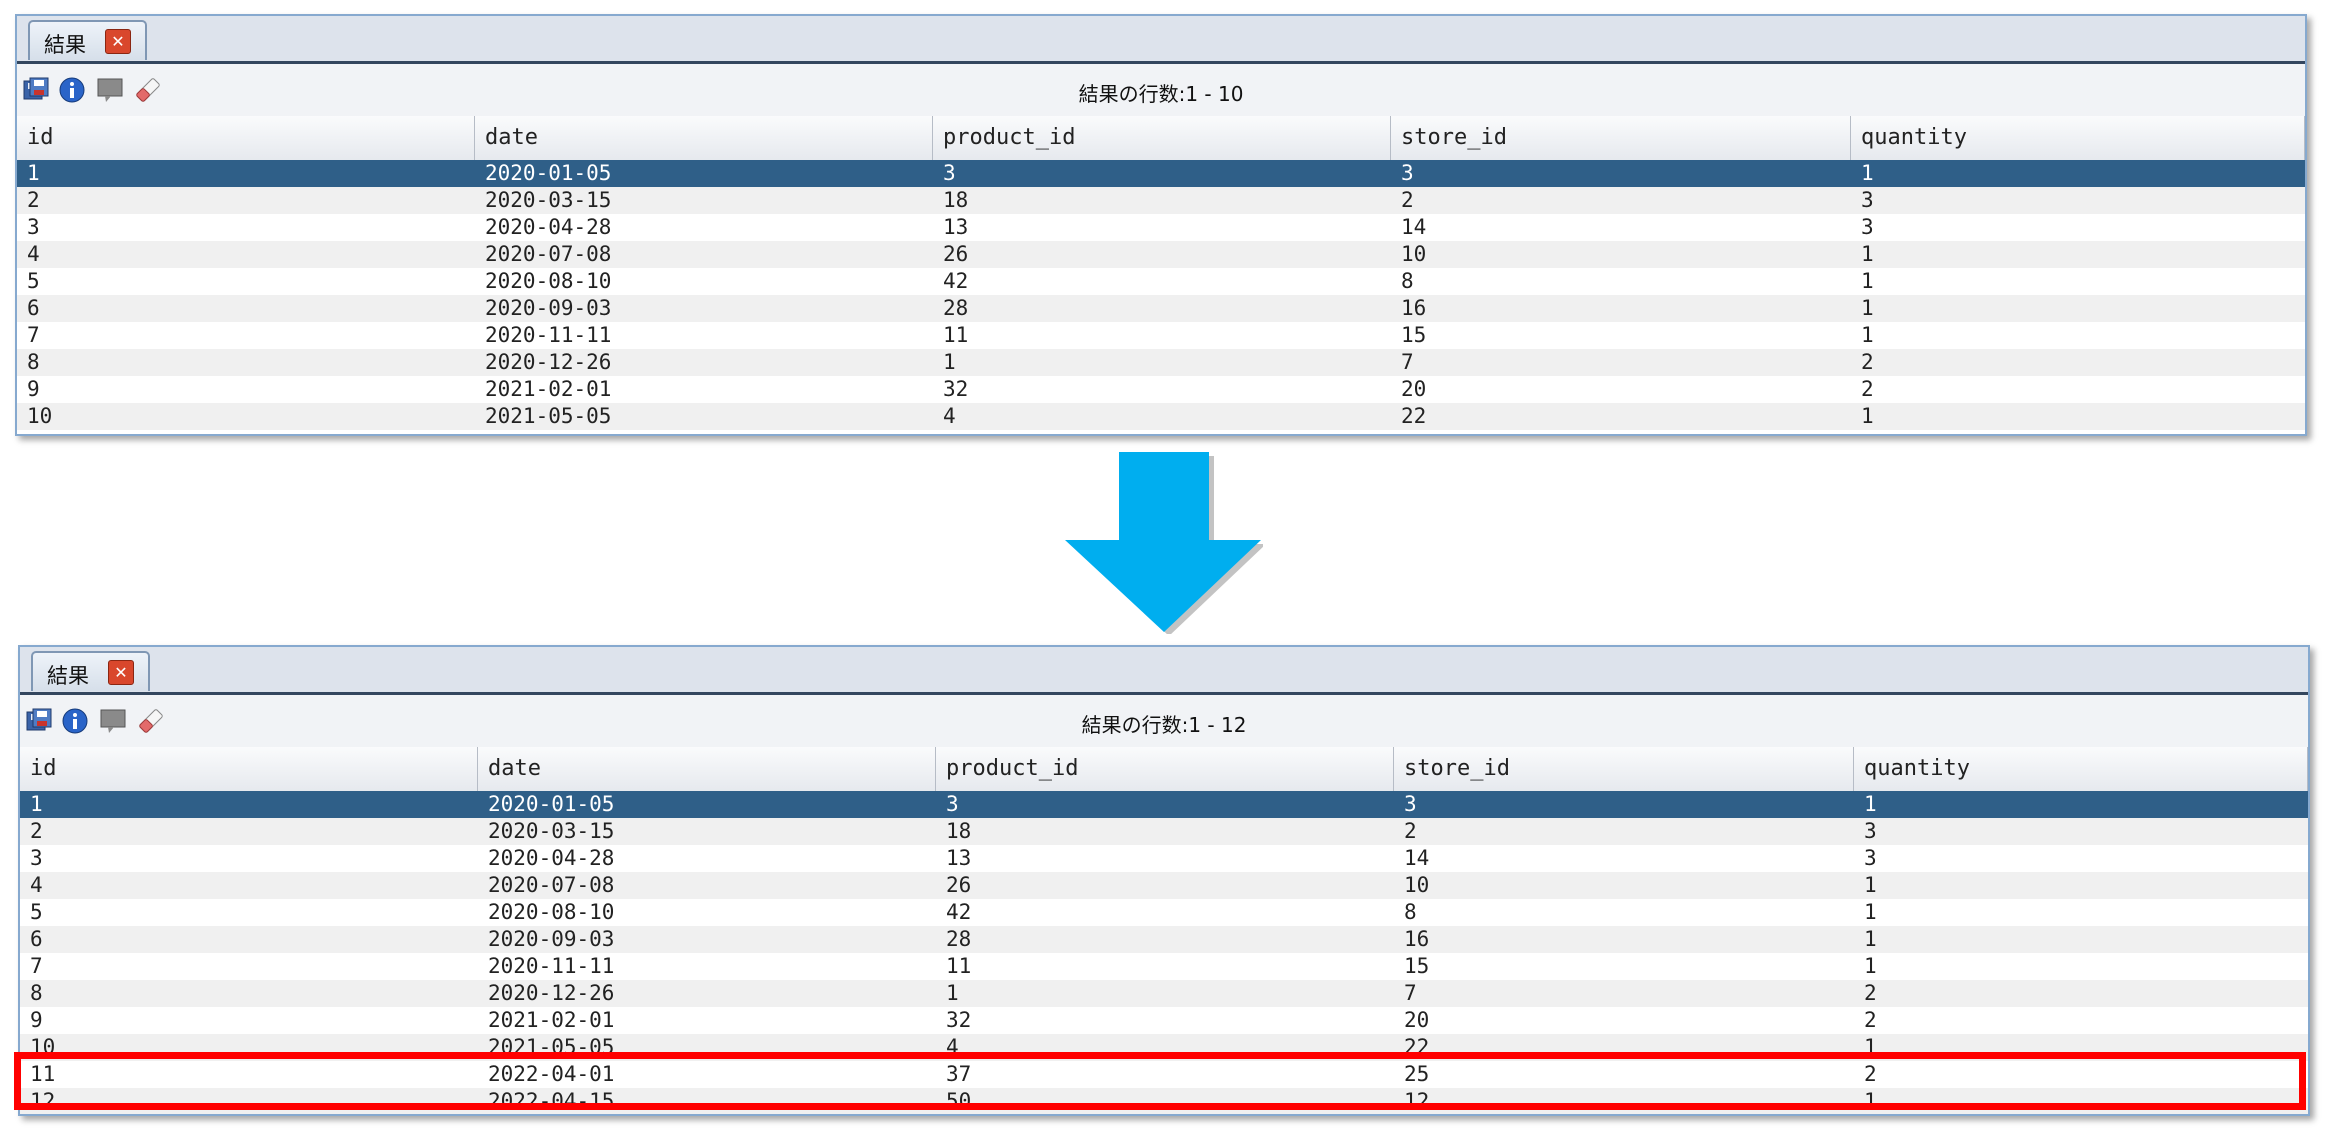 The width and height of the screenshot is (2327, 1134). What do you see at coordinates (949, 362) in the screenshot?
I see `table-cell-product-id: 1` at bounding box center [949, 362].